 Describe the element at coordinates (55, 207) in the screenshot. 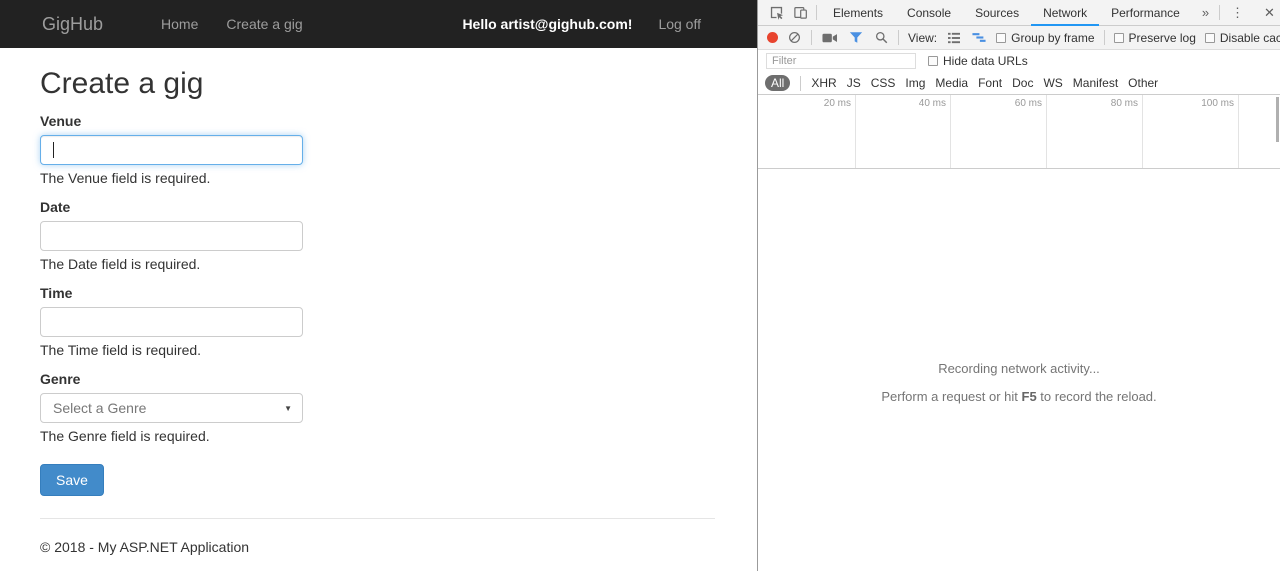

I see `date-label: Date` at that location.